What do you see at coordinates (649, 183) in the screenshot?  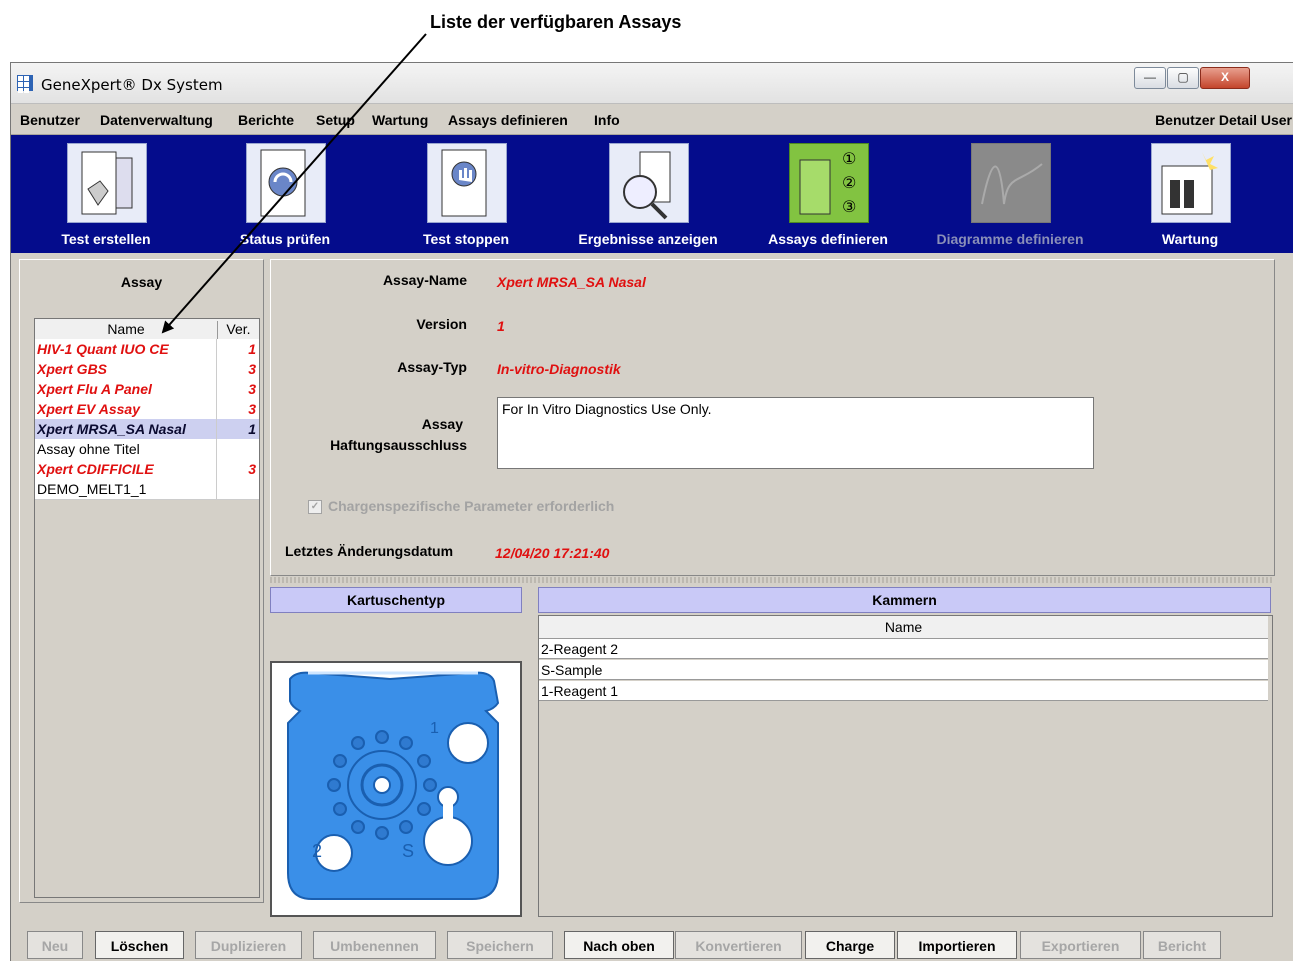 I see `view-results-icon` at bounding box center [649, 183].